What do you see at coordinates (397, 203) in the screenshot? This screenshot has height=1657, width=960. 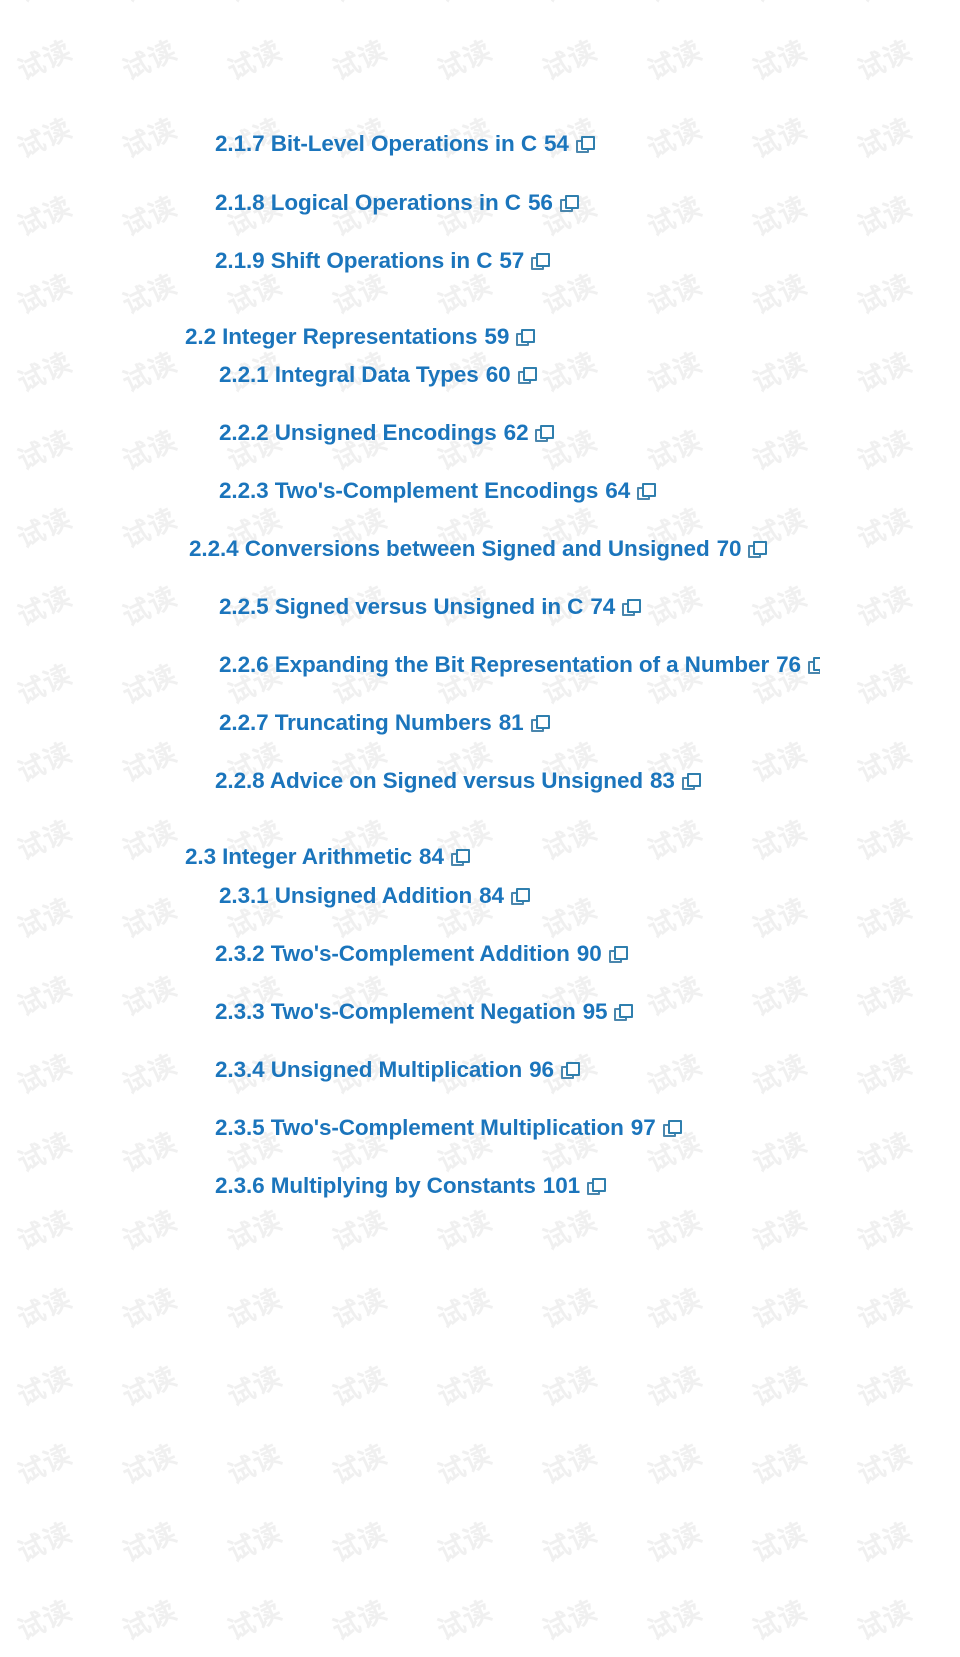 I see `toc-entry: 2.1.8 Logical Operations in C 56` at bounding box center [397, 203].